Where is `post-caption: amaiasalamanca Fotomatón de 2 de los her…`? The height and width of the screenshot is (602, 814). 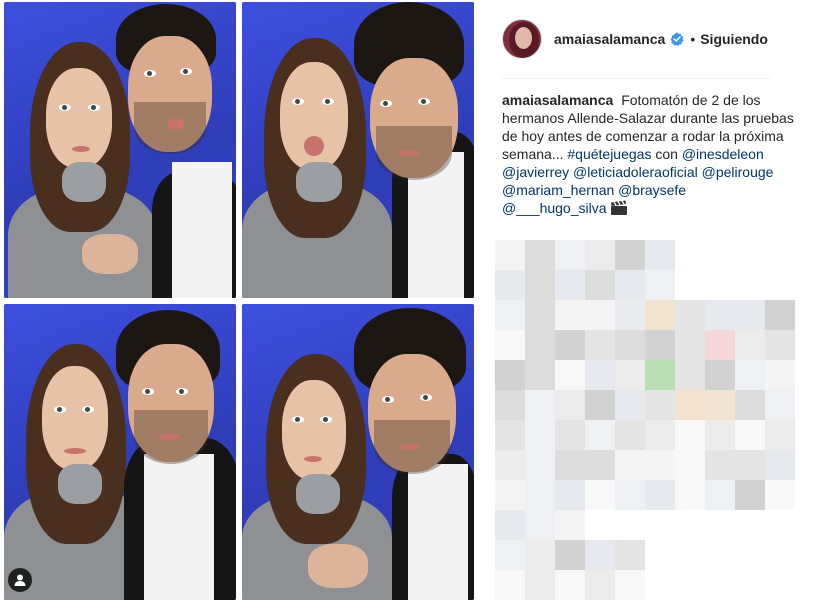
post-caption: amaiasalamanca Fotomatón de 2 de los her… is located at coordinates (648, 154).